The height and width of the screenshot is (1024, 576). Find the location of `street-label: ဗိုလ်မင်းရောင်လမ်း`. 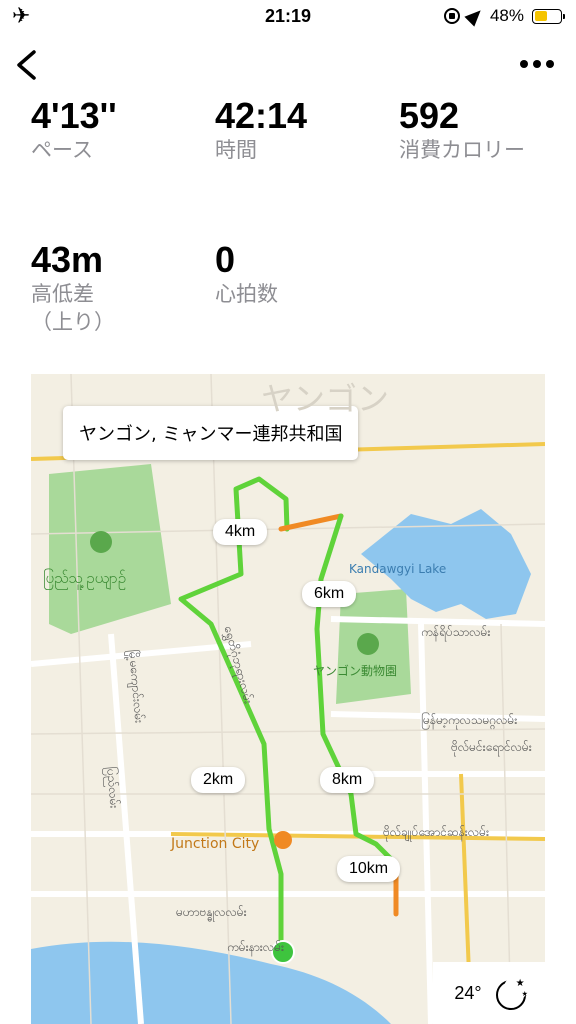

street-label: ဗိုလ်မင်းရောင်လမ်း is located at coordinates (491, 747).